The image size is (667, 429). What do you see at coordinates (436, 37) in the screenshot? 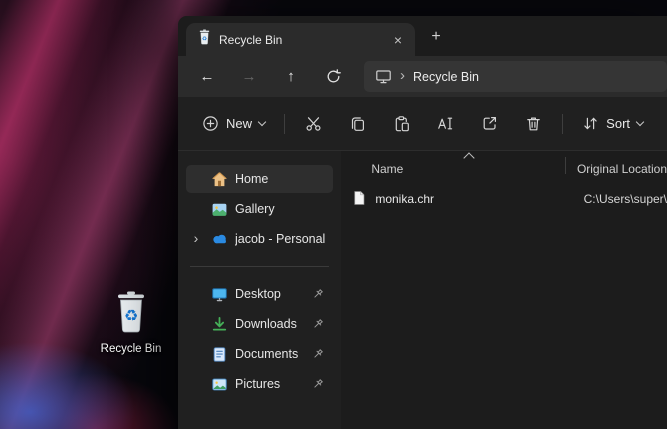
I see `new-tab-button: +` at bounding box center [436, 37].